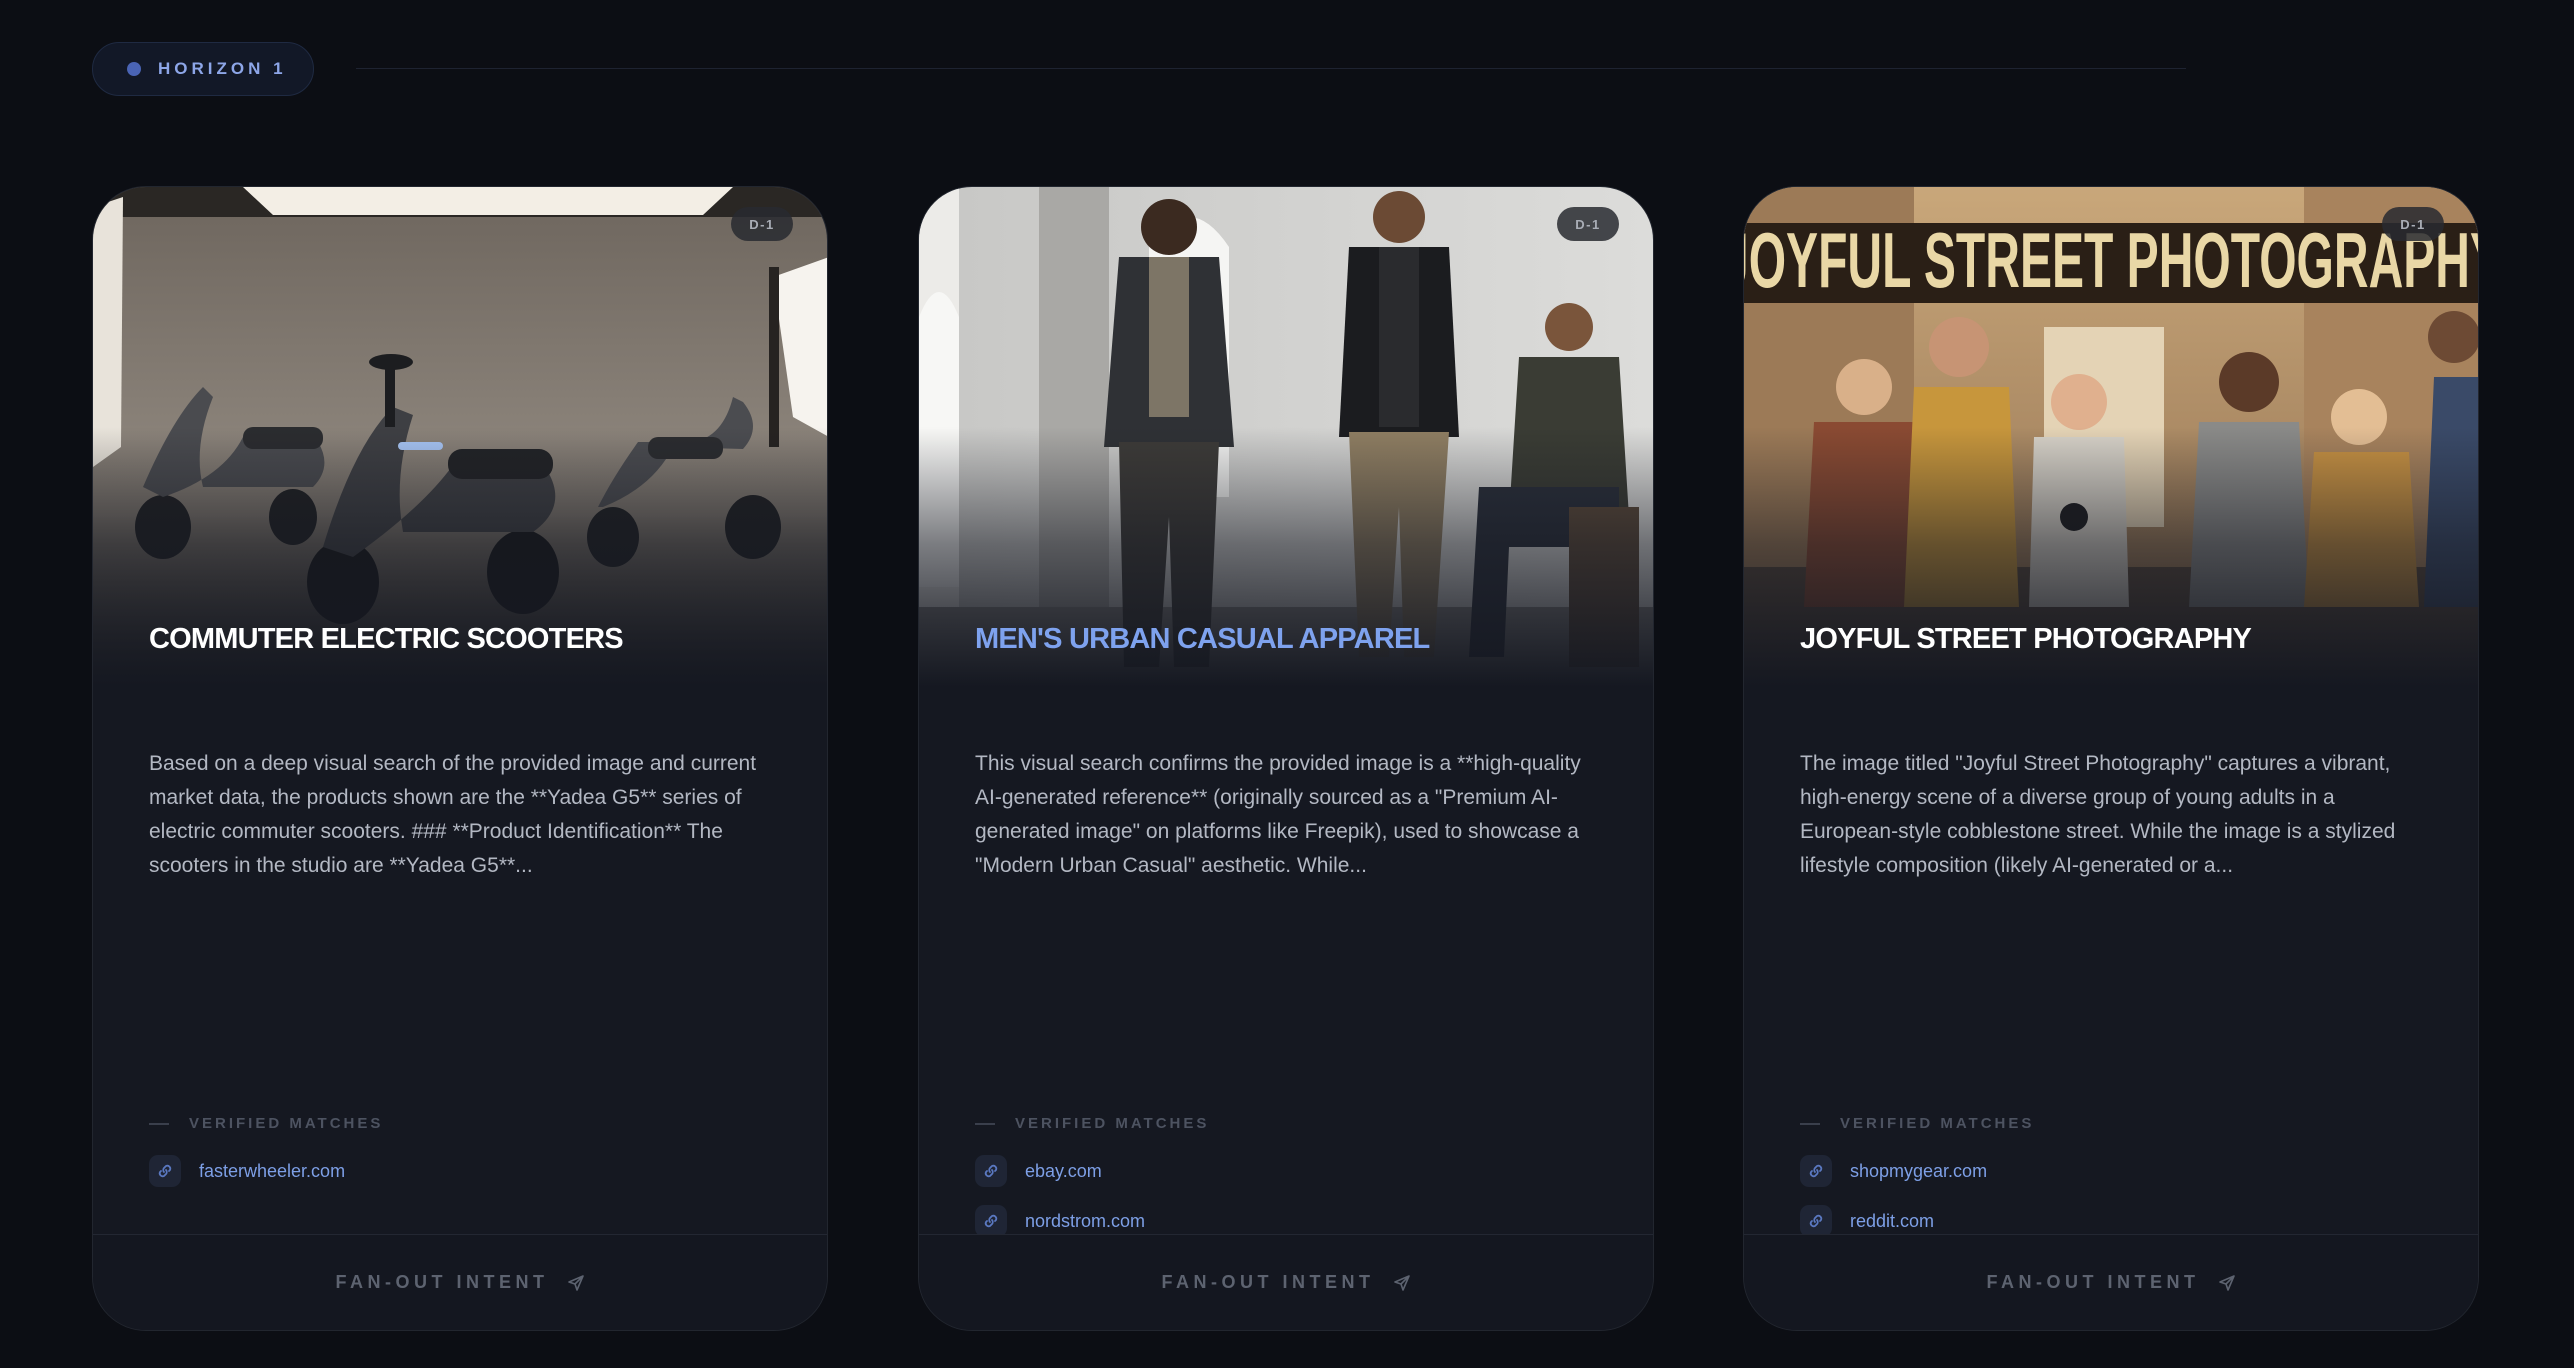 This screenshot has width=2574, height=1368. I want to click on horizon-label: HORIZON 1, so click(222, 68).